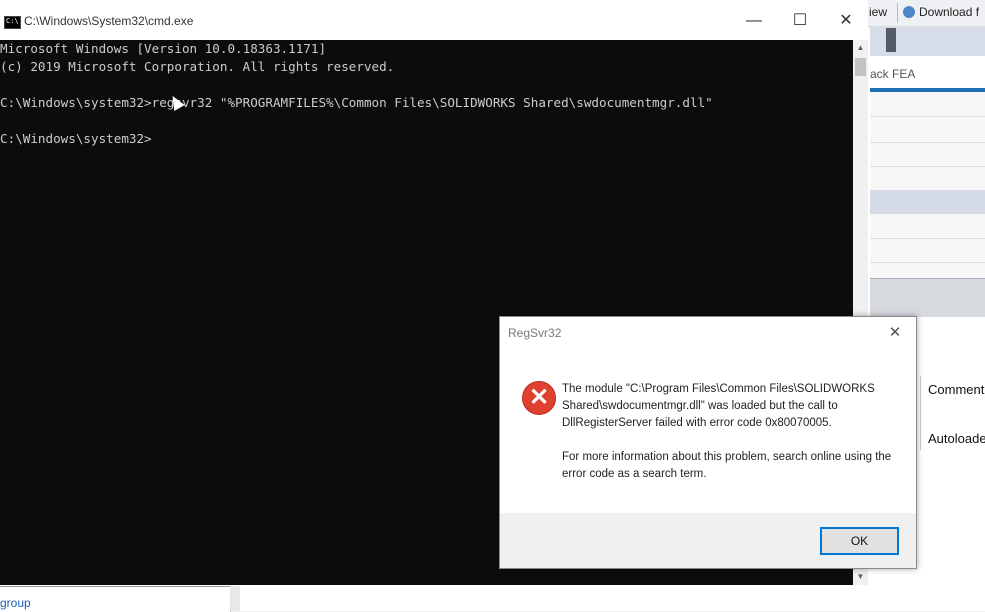 This screenshot has width=985, height=612. I want to click on info-message-line: error code as a search term., so click(634, 474).